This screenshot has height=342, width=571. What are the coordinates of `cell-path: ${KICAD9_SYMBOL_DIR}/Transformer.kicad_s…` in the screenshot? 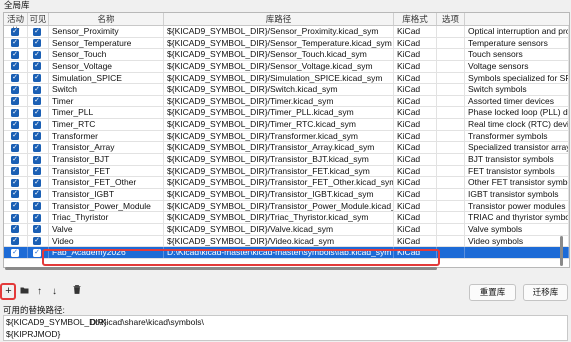 It's located at (279, 136).